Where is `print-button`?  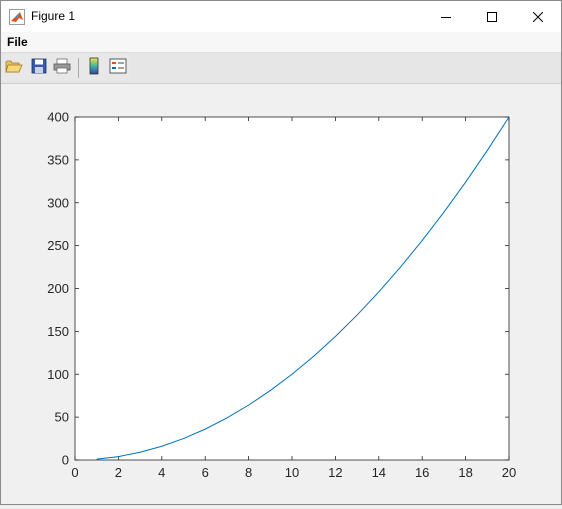 print-button is located at coordinates (62, 68).